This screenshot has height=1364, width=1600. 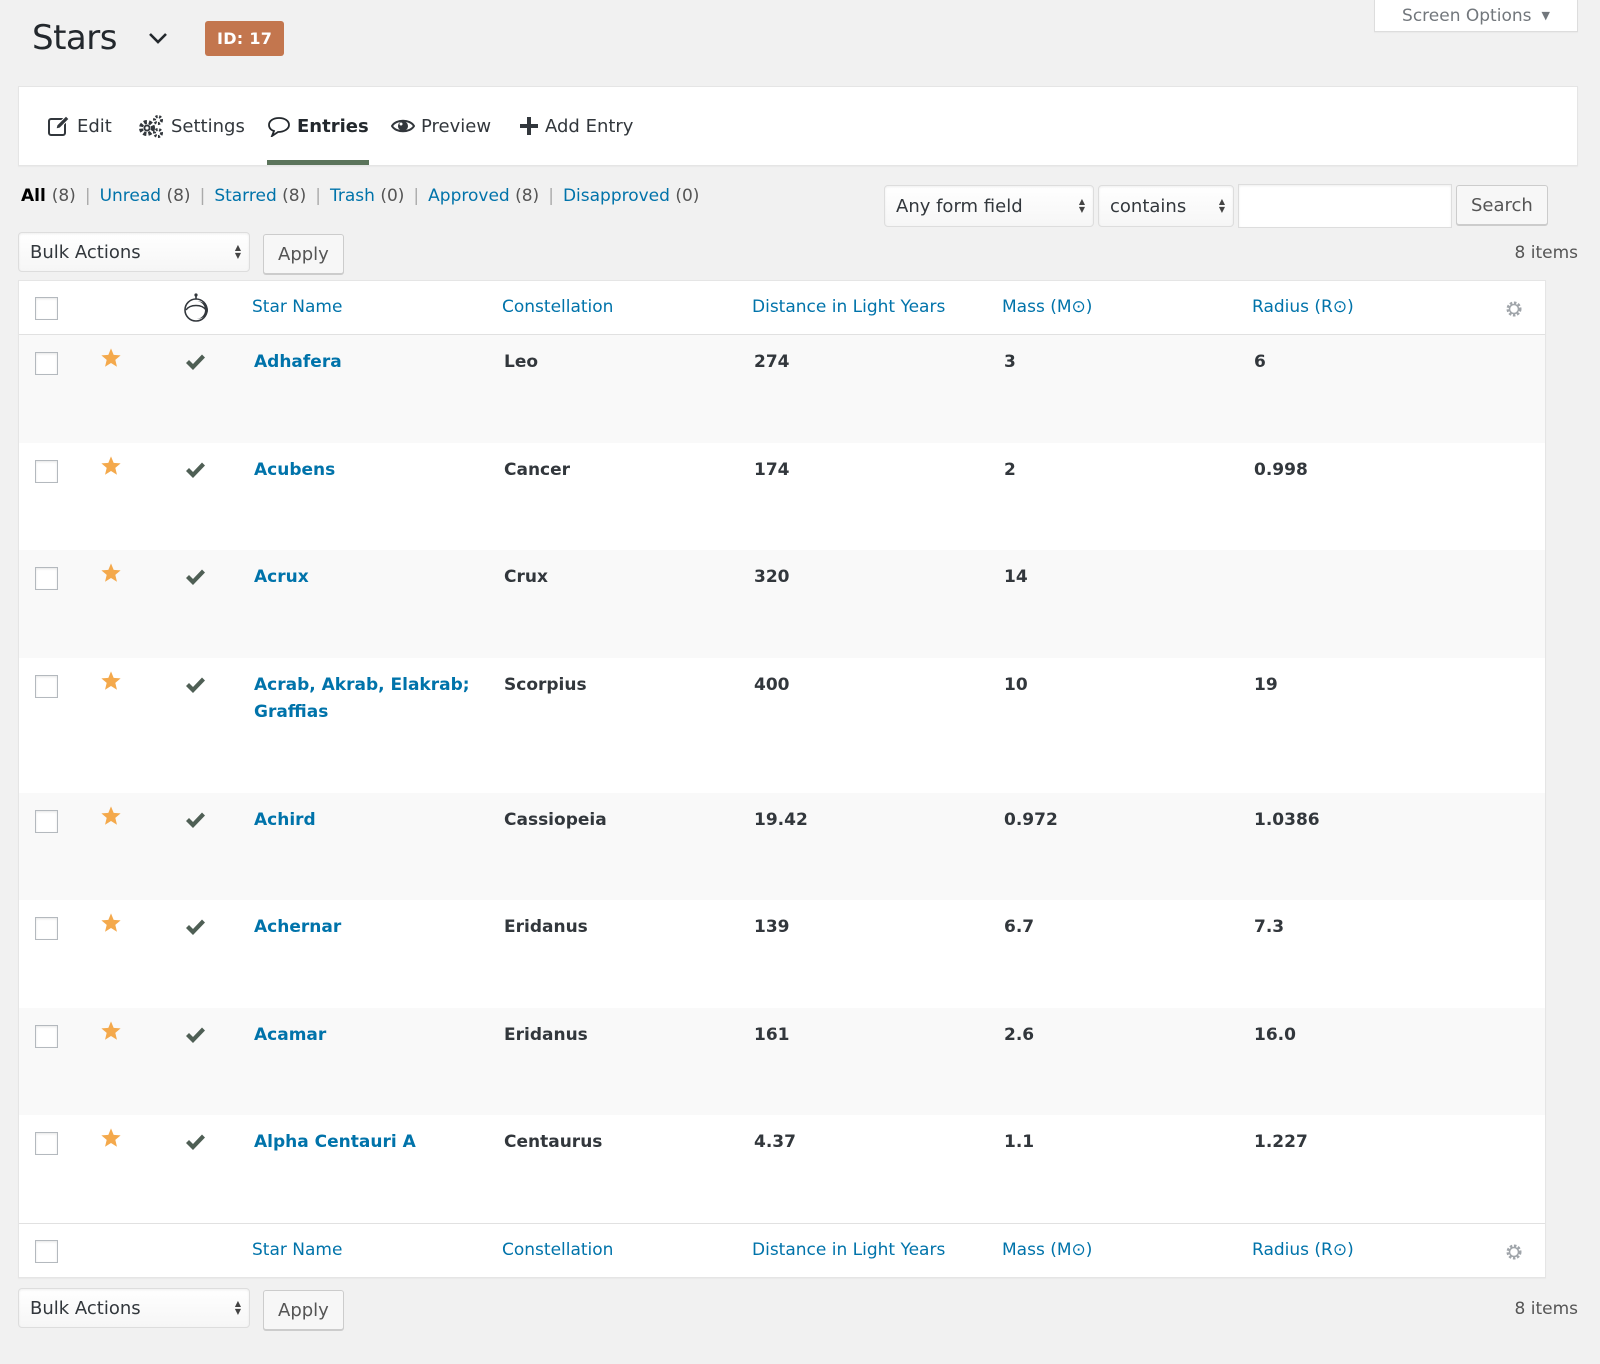 What do you see at coordinates (303, 254) in the screenshot?
I see `apply-button: Apply` at bounding box center [303, 254].